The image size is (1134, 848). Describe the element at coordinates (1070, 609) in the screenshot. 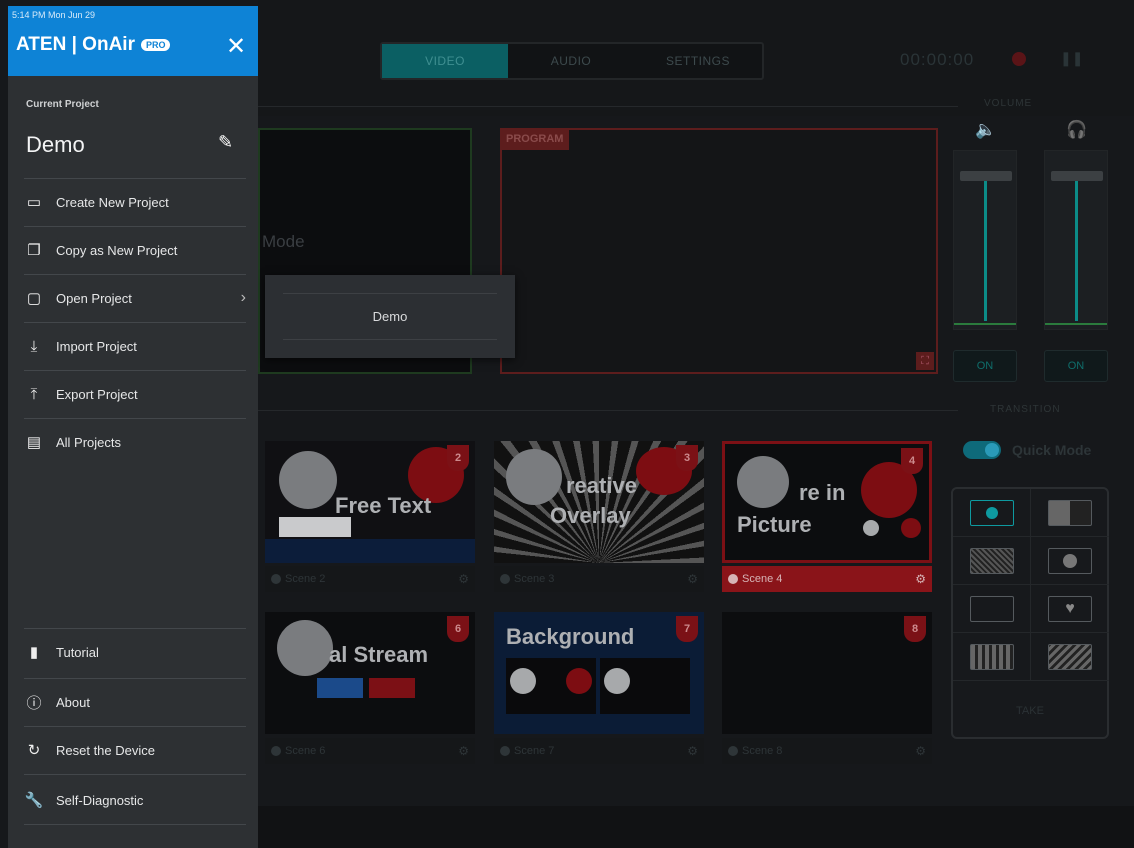

I see `transition-heart: ♥` at that location.